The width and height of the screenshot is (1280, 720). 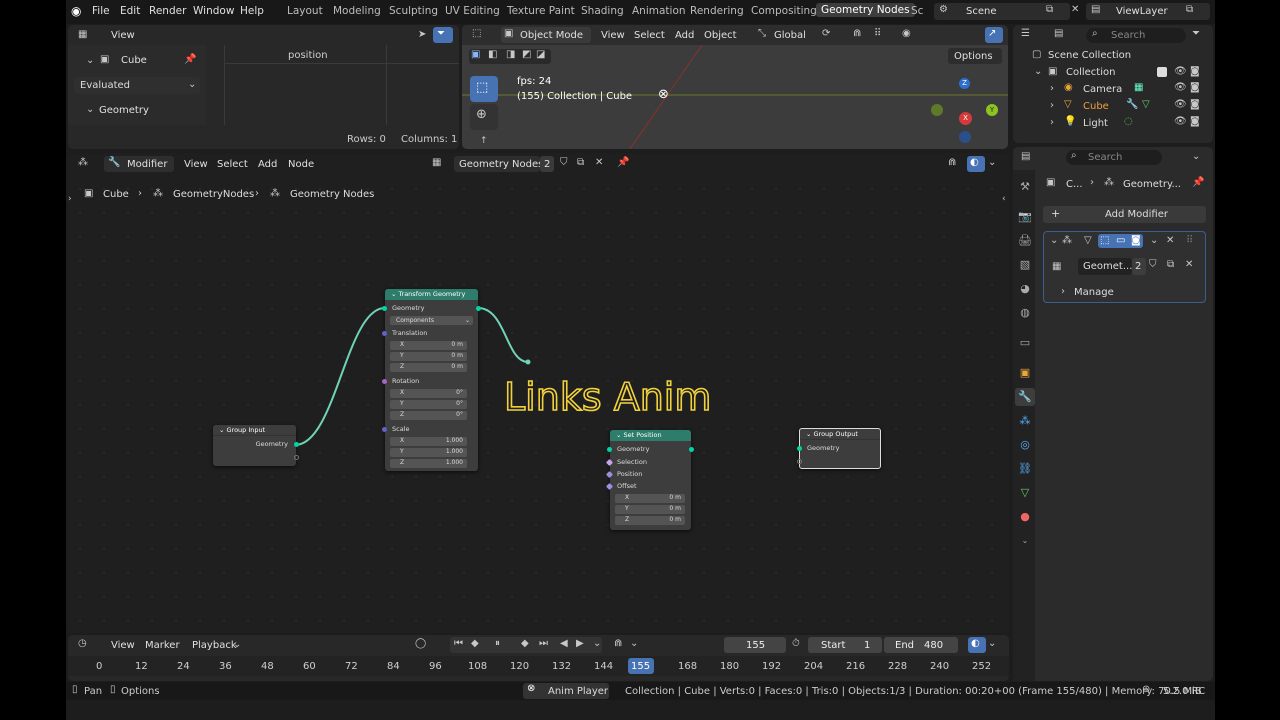 I want to click on node-group-input: ⌄ Group Input Geometry, so click(x=256, y=445).